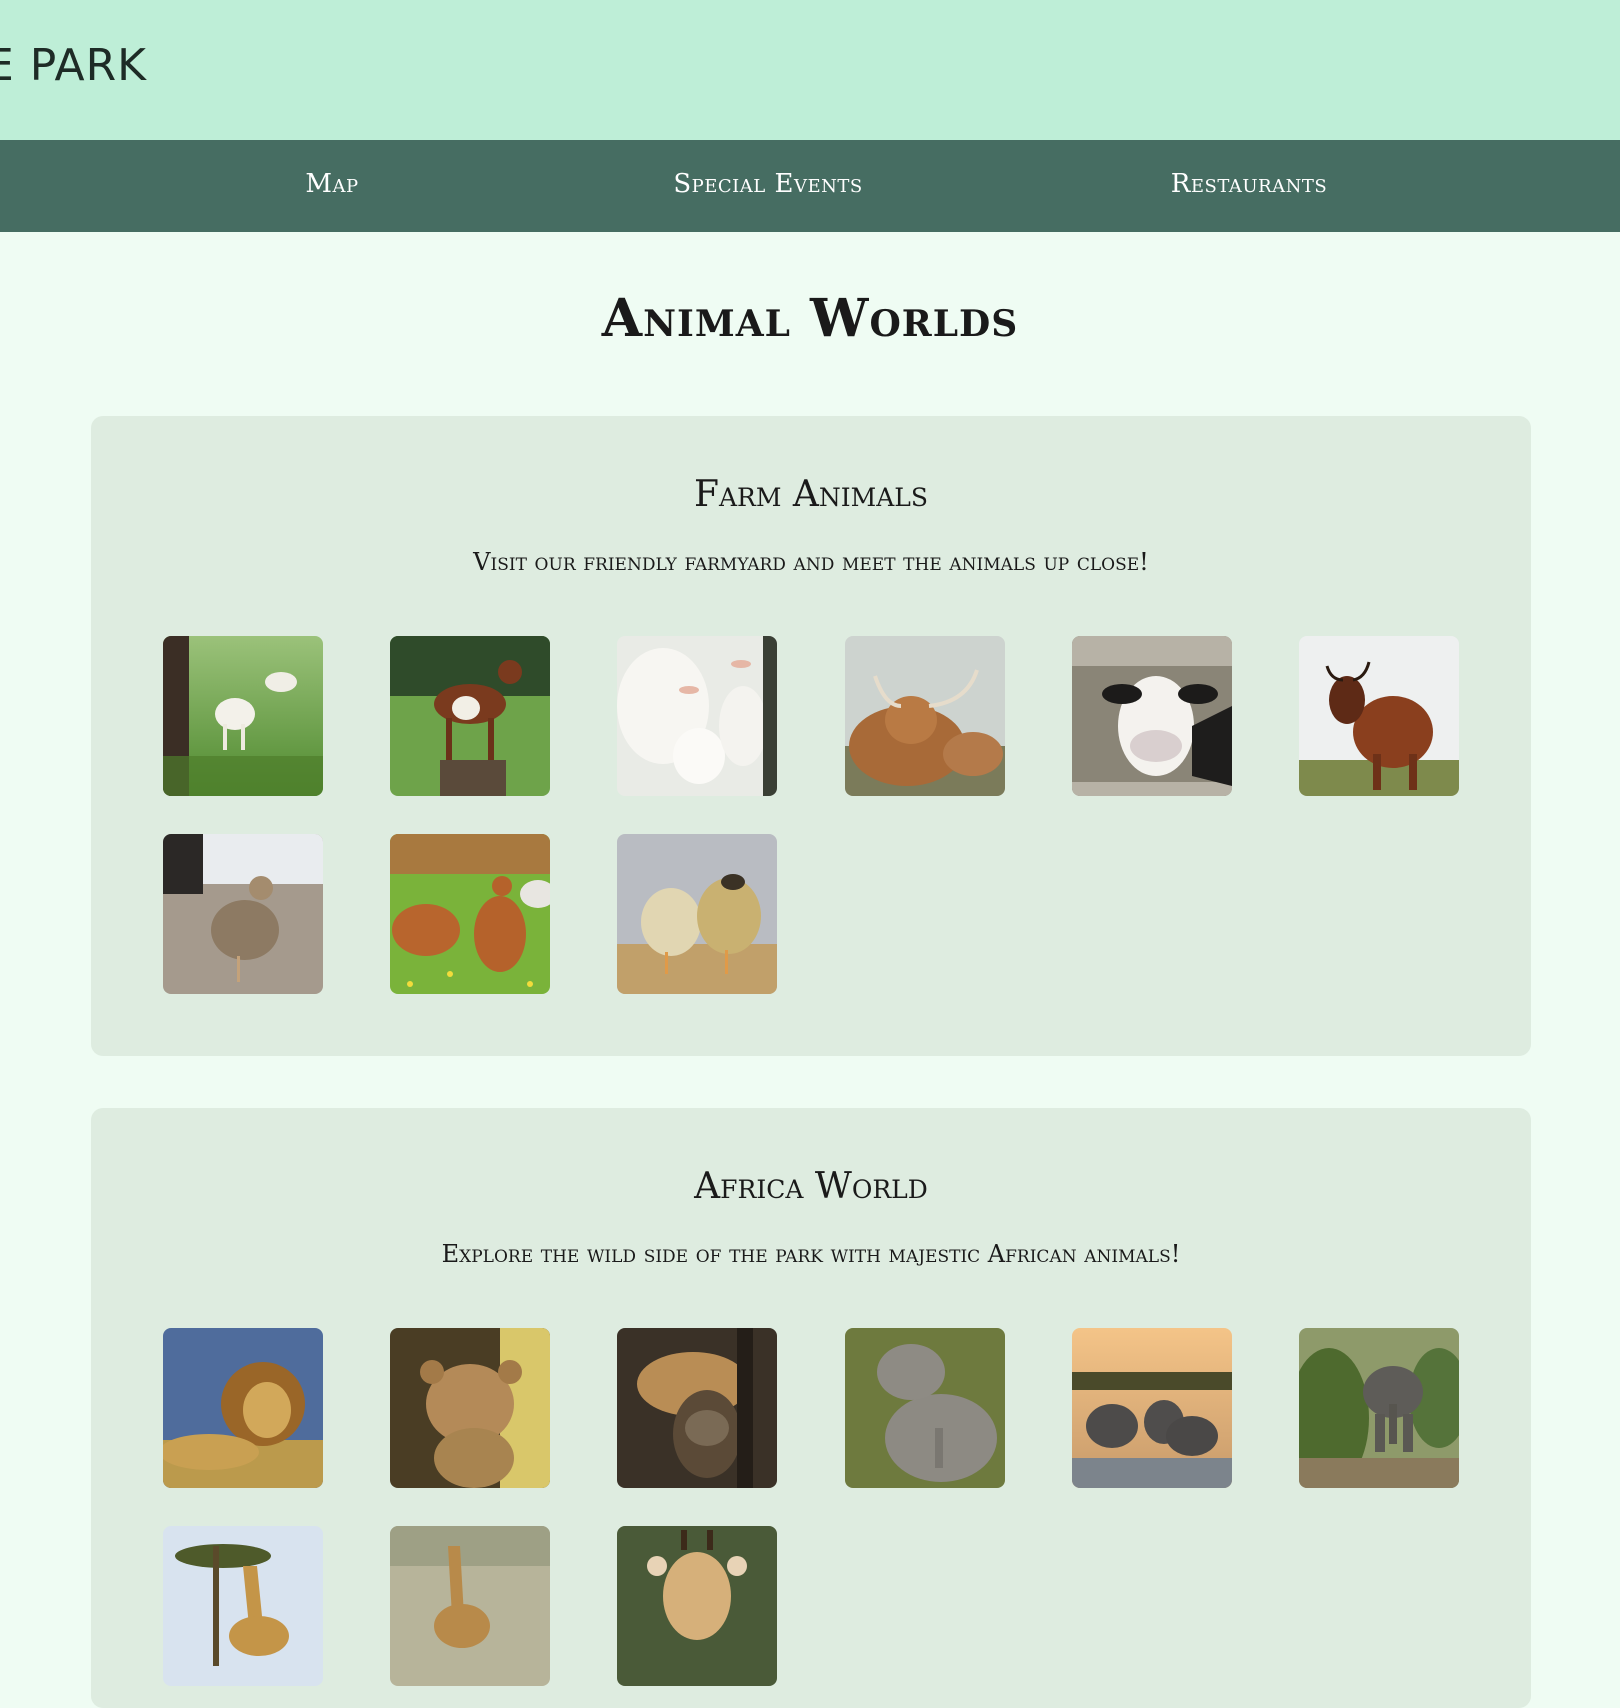 This screenshot has height=1708, width=1620. I want to click on hen-photo, so click(243, 914).